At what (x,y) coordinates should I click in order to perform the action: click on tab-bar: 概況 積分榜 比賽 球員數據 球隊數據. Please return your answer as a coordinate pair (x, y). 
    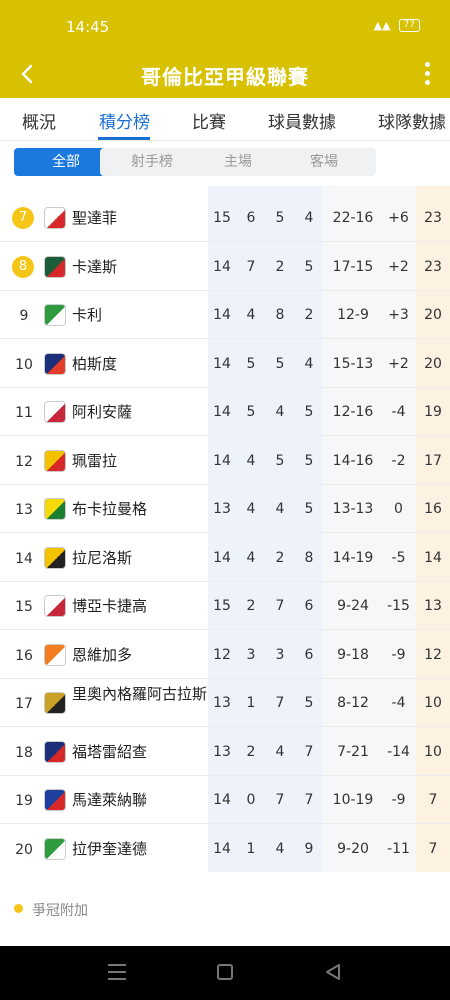
    Looking at the image, I should click on (225, 119).